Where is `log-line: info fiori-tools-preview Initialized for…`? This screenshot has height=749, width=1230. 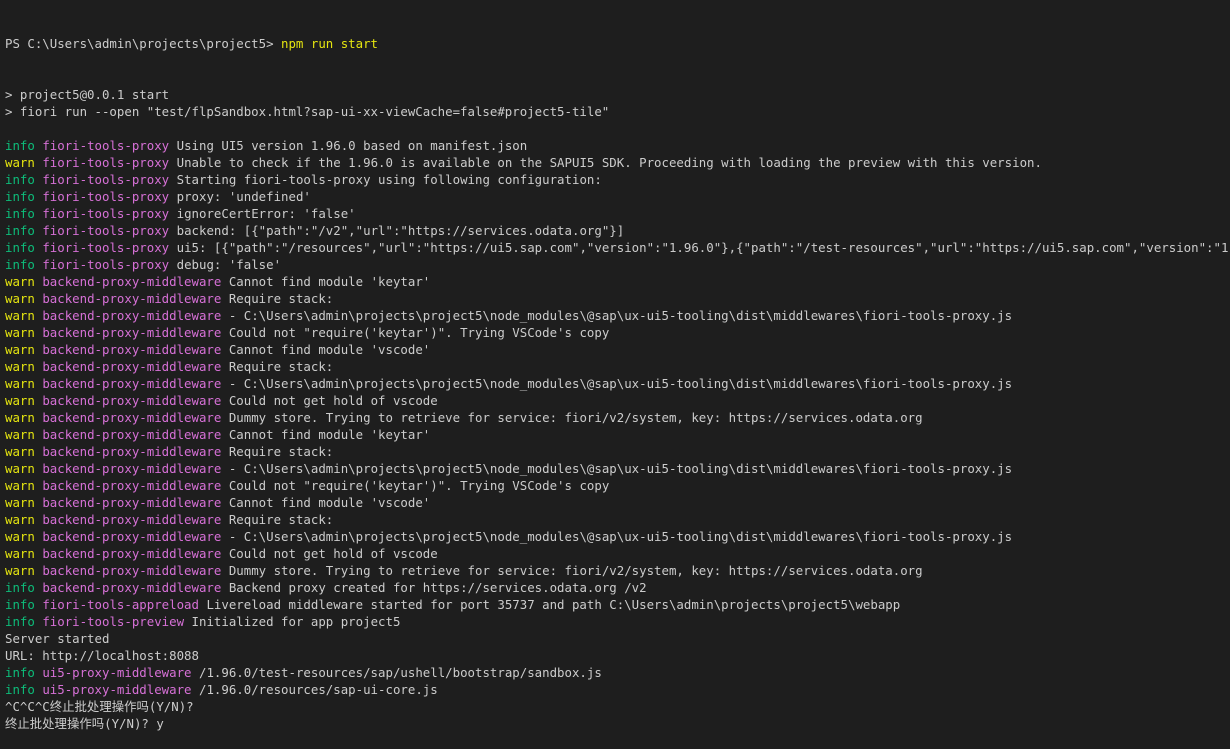
log-line: info fiori-tools-preview Initialized for… is located at coordinates (617, 621).